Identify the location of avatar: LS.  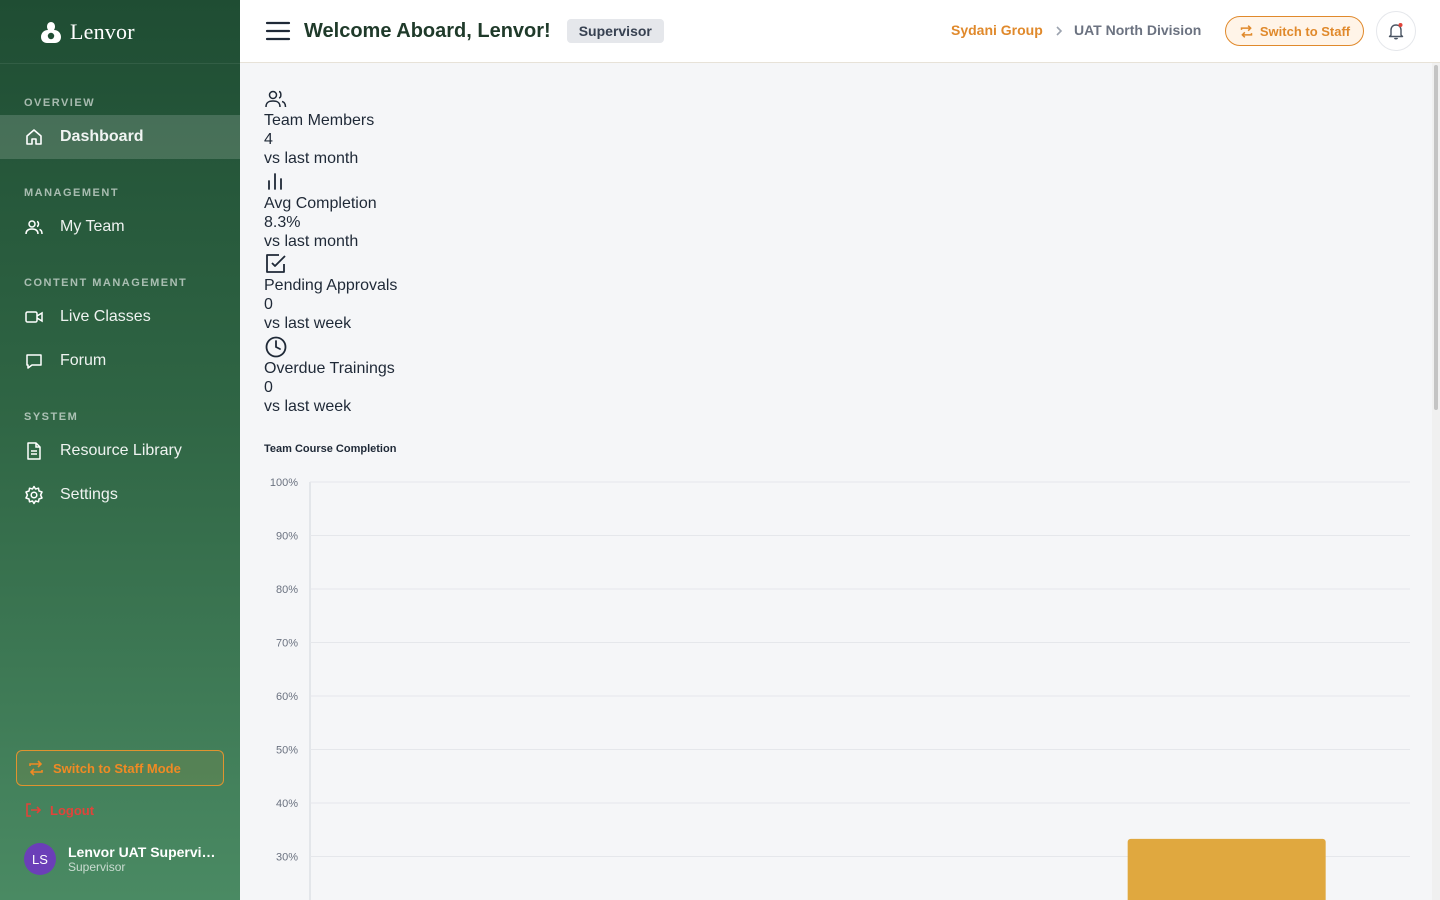
(40, 859).